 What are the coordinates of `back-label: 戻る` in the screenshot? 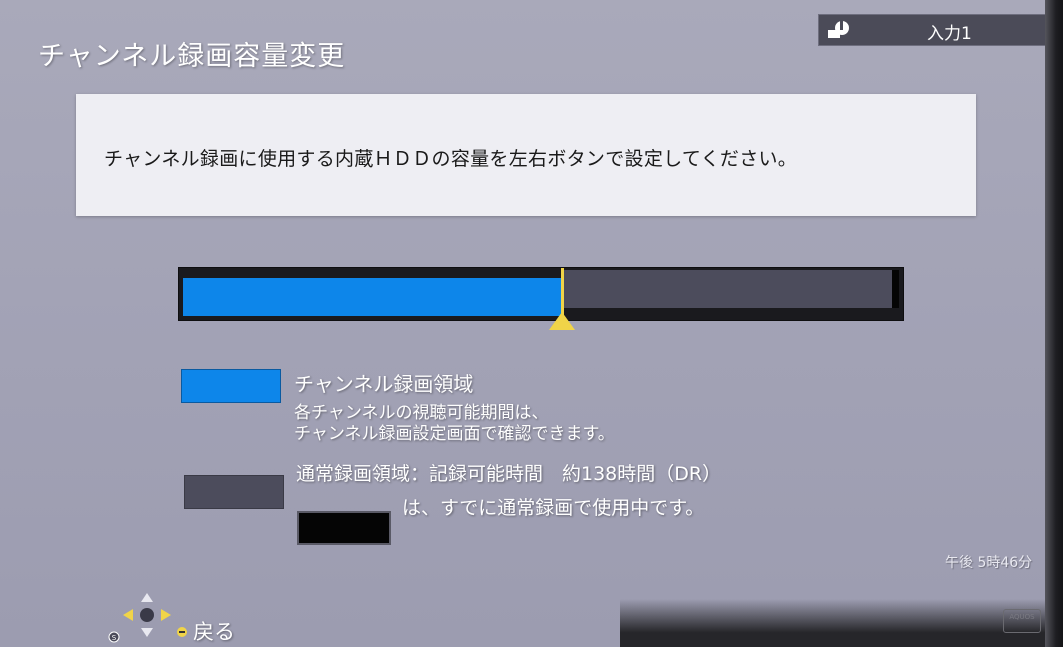 It's located at (214, 632).